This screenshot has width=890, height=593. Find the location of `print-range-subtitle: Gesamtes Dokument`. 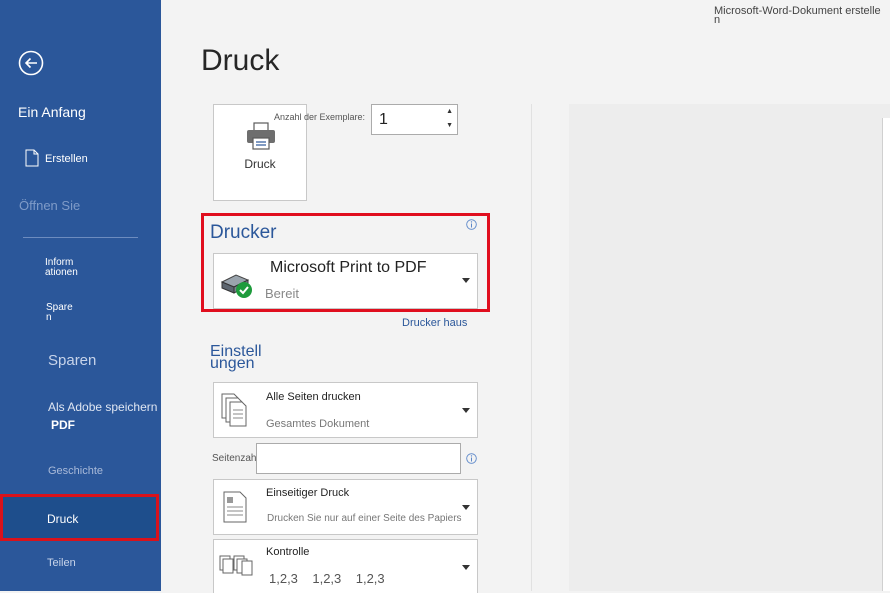

print-range-subtitle: Gesamtes Dokument is located at coordinates (318, 424).